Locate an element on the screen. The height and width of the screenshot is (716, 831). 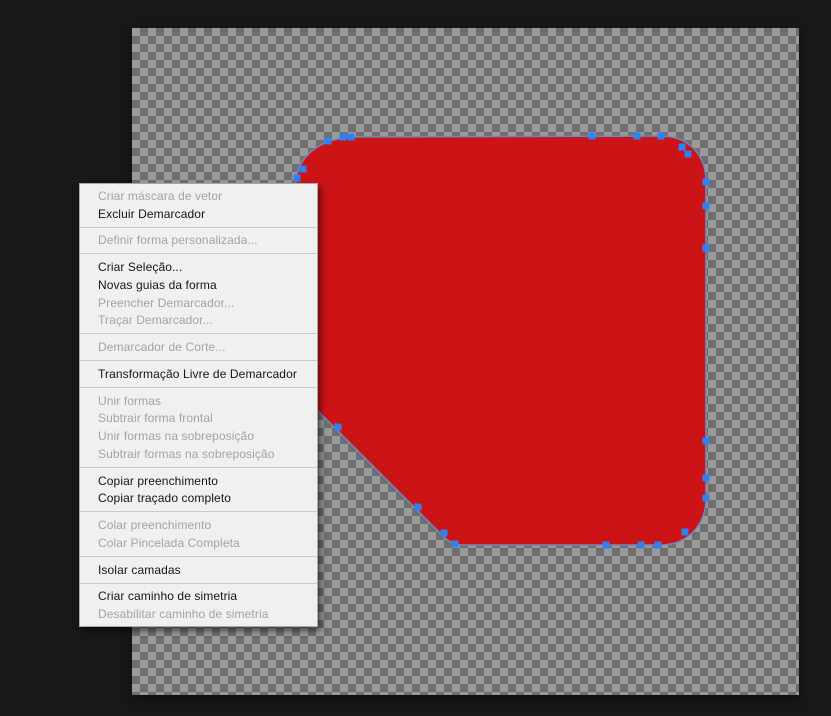
context-menu-item: Criar caminho de simetria is located at coordinates (198, 597).